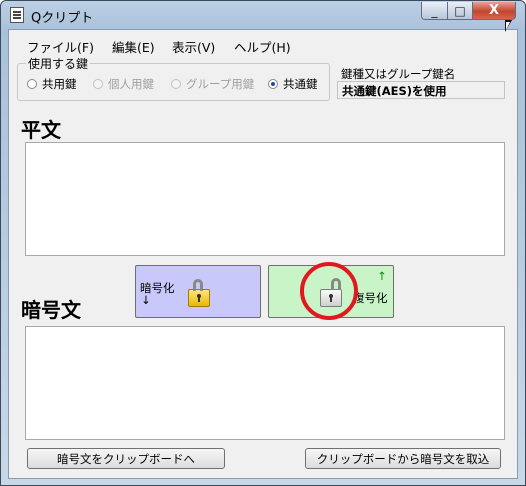 Image resolution: width=526 pixels, height=486 pixels. I want to click on up-arrow-icon: ↑, so click(382, 276).